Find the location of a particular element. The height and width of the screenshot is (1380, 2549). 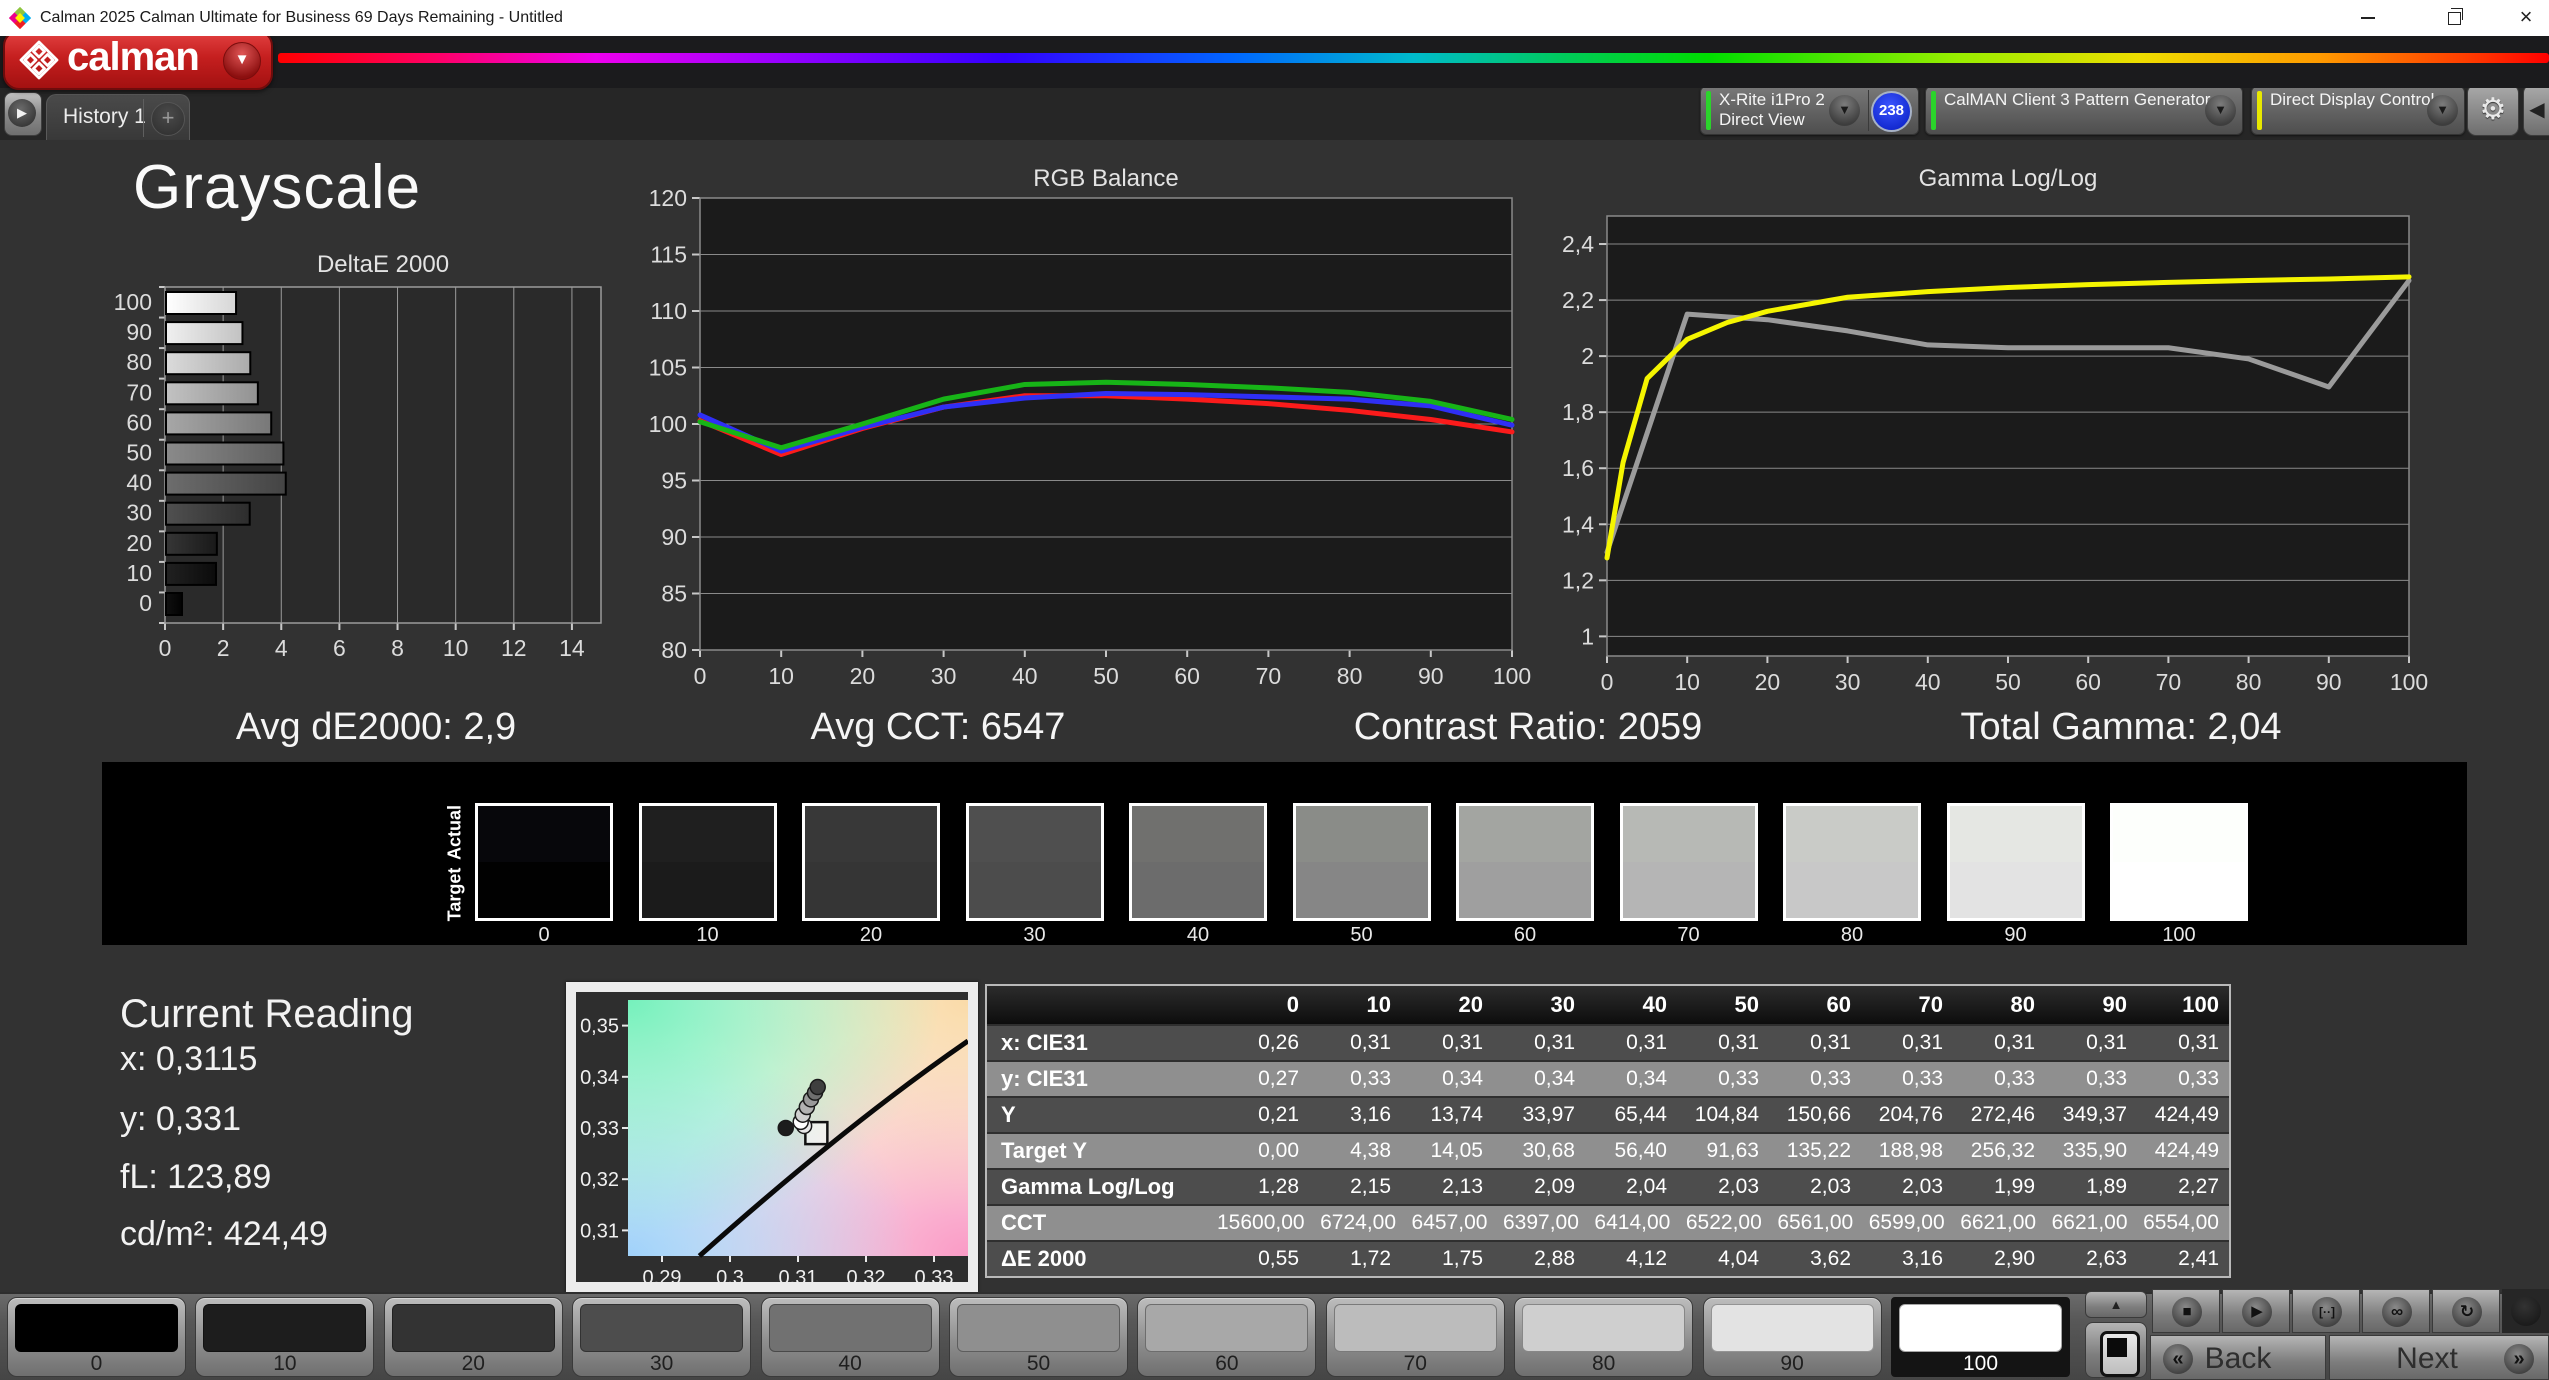

table-cell: 2,90 is located at coordinates (2014, 1258).